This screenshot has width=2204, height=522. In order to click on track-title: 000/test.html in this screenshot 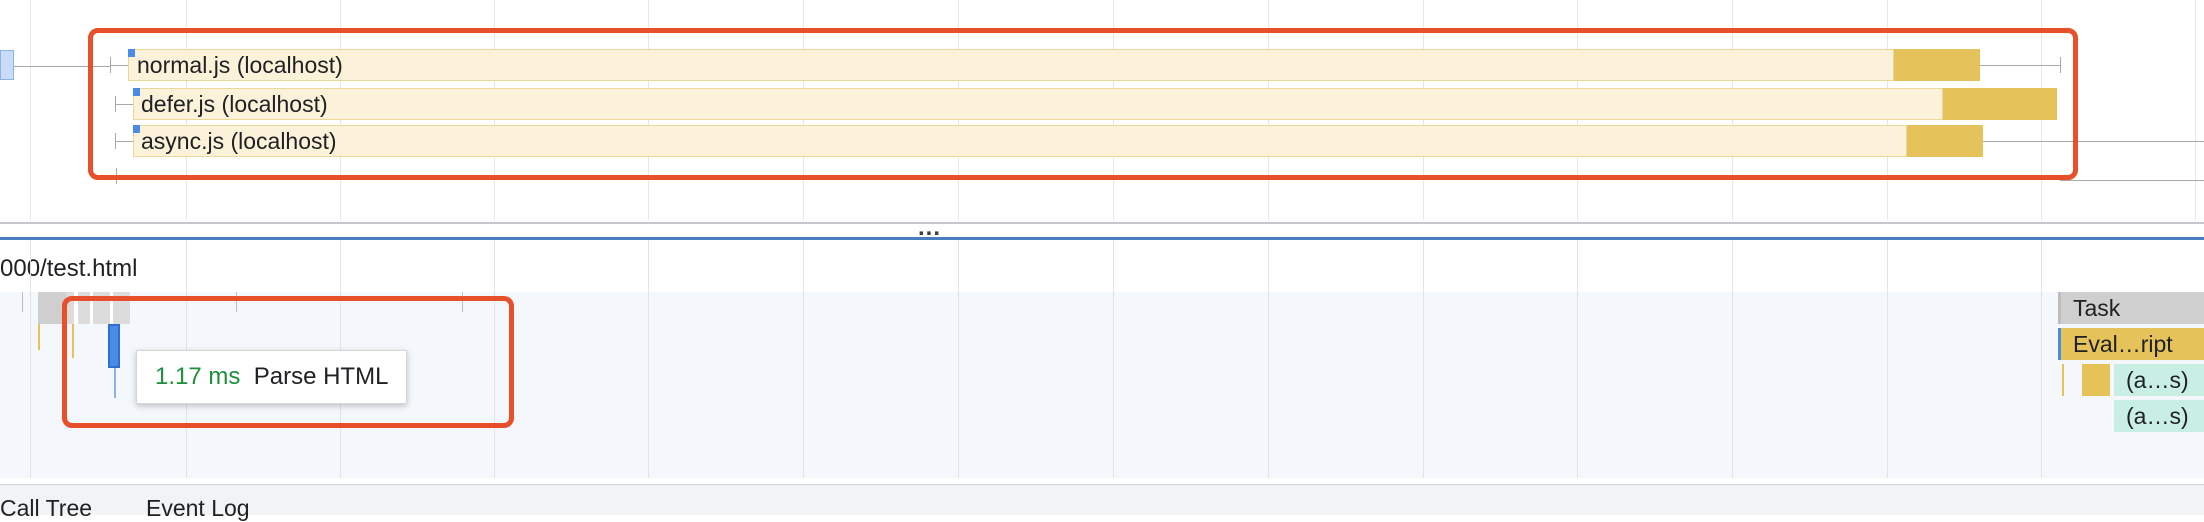, I will do `click(69, 268)`.